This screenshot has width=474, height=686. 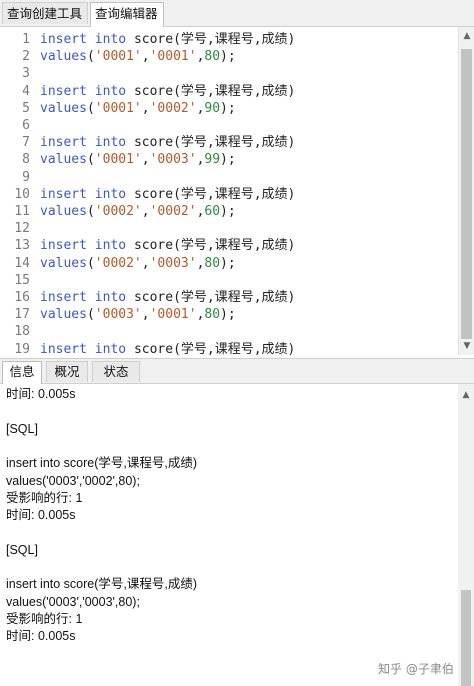 I want to click on line-number: 9, so click(x=26, y=177).